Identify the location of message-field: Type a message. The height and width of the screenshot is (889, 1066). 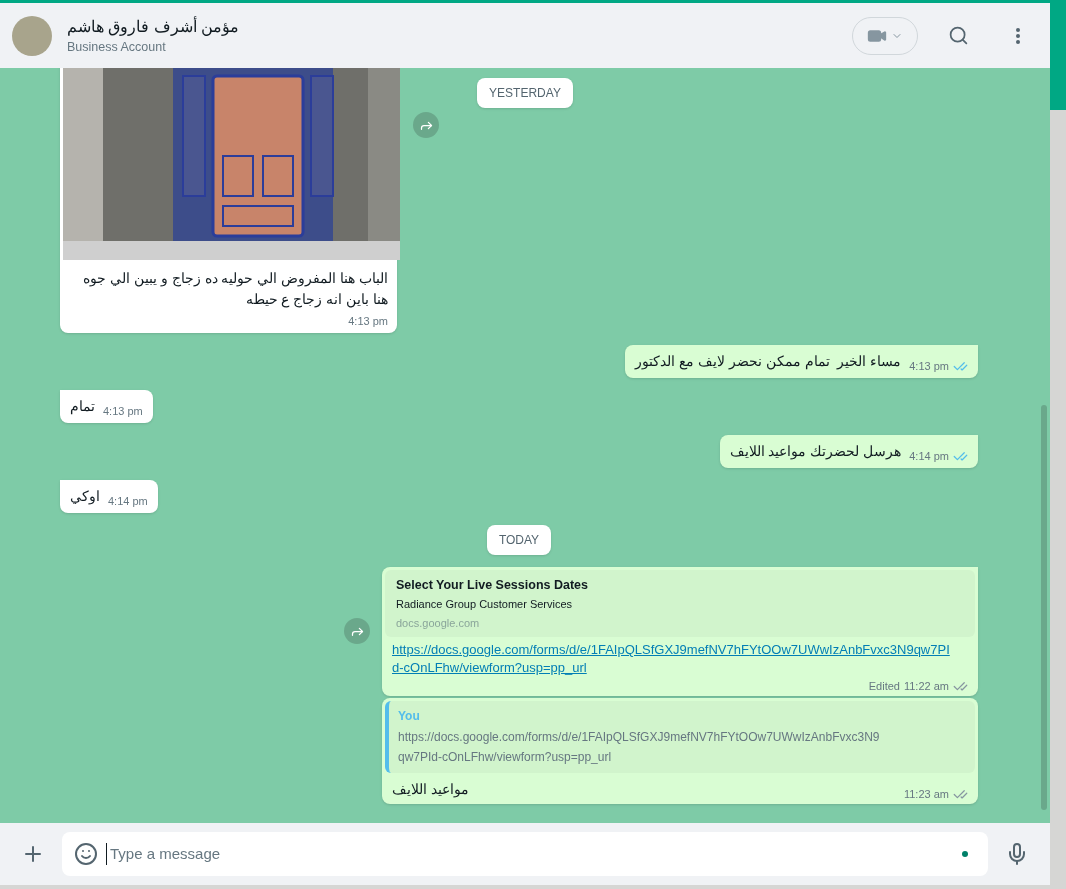
(525, 854).